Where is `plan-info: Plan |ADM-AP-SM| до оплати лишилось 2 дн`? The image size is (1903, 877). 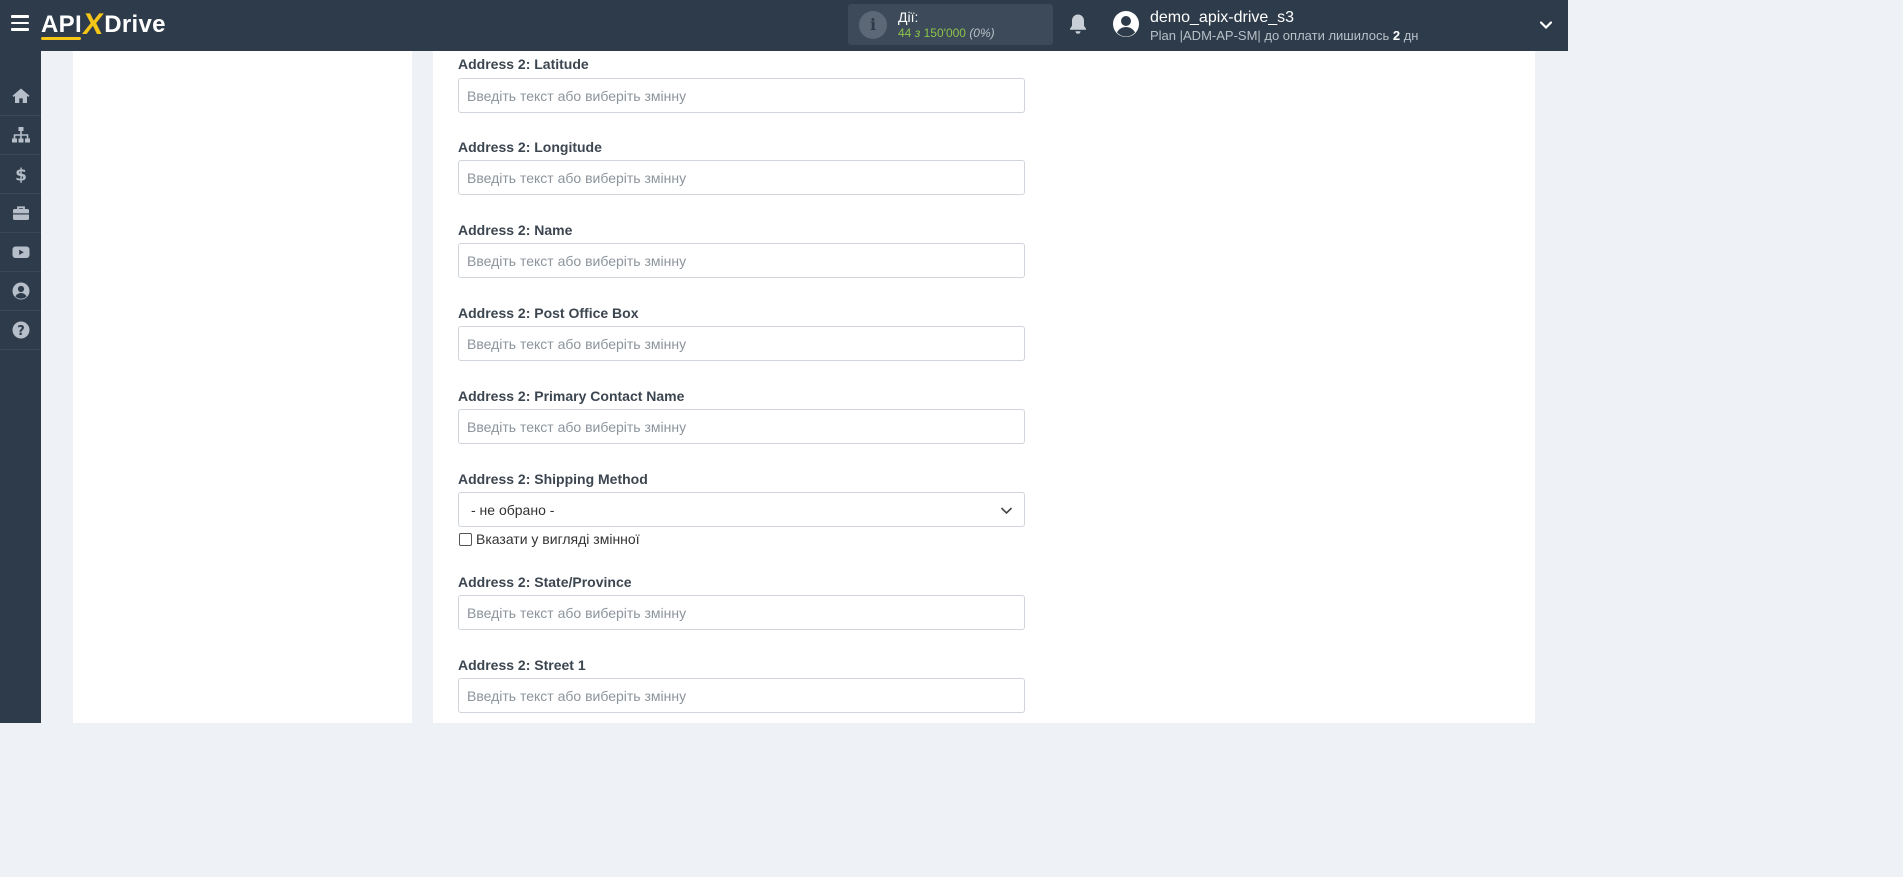
plan-info: Plan |ADM-AP-SM| до оплати лишилось 2 дн is located at coordinates (1284, 35).